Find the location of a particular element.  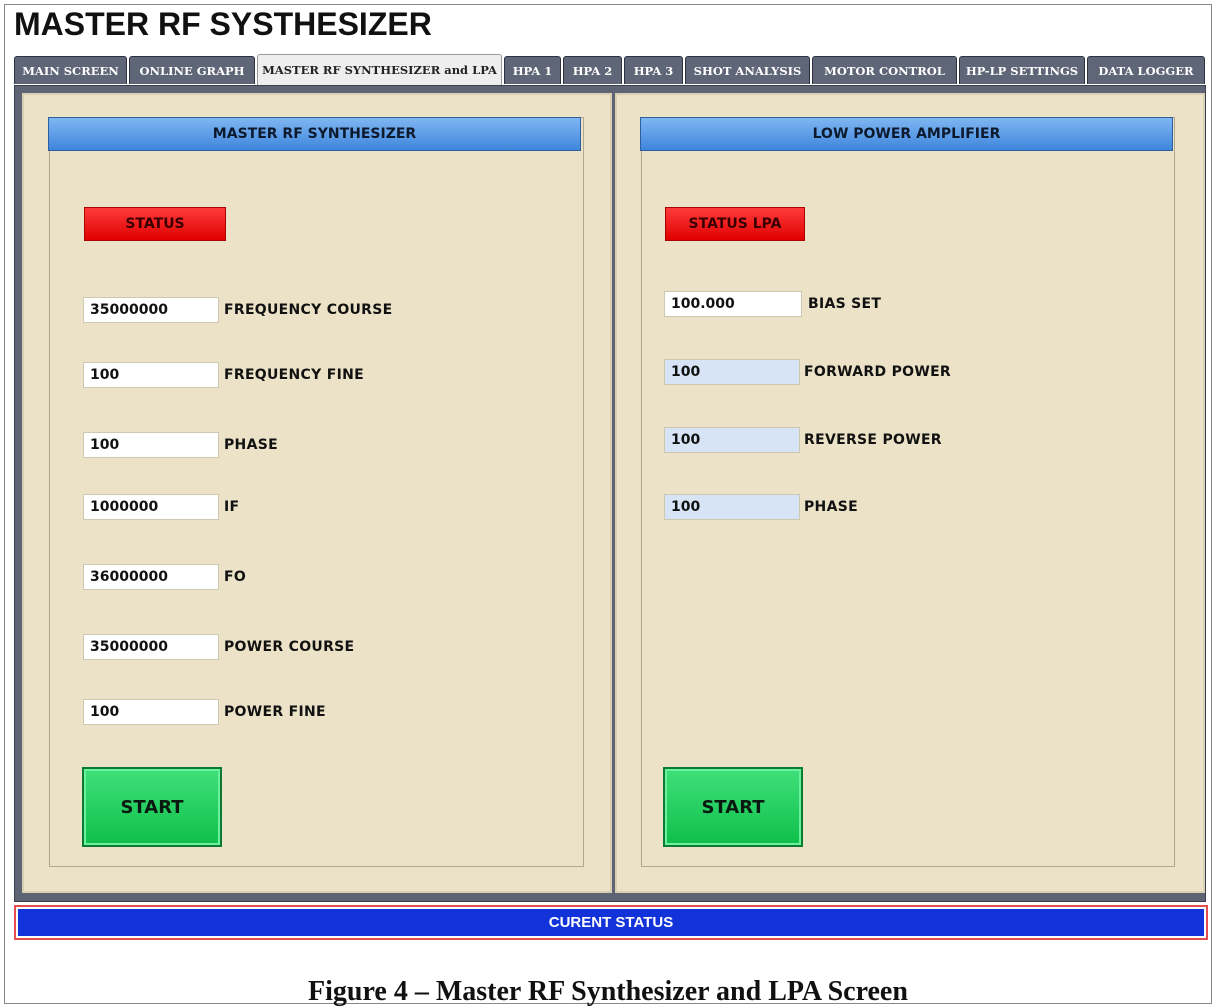

synth-panel-header: MASTER RF SYNTHESIZER is located at coordinates (314, 134).